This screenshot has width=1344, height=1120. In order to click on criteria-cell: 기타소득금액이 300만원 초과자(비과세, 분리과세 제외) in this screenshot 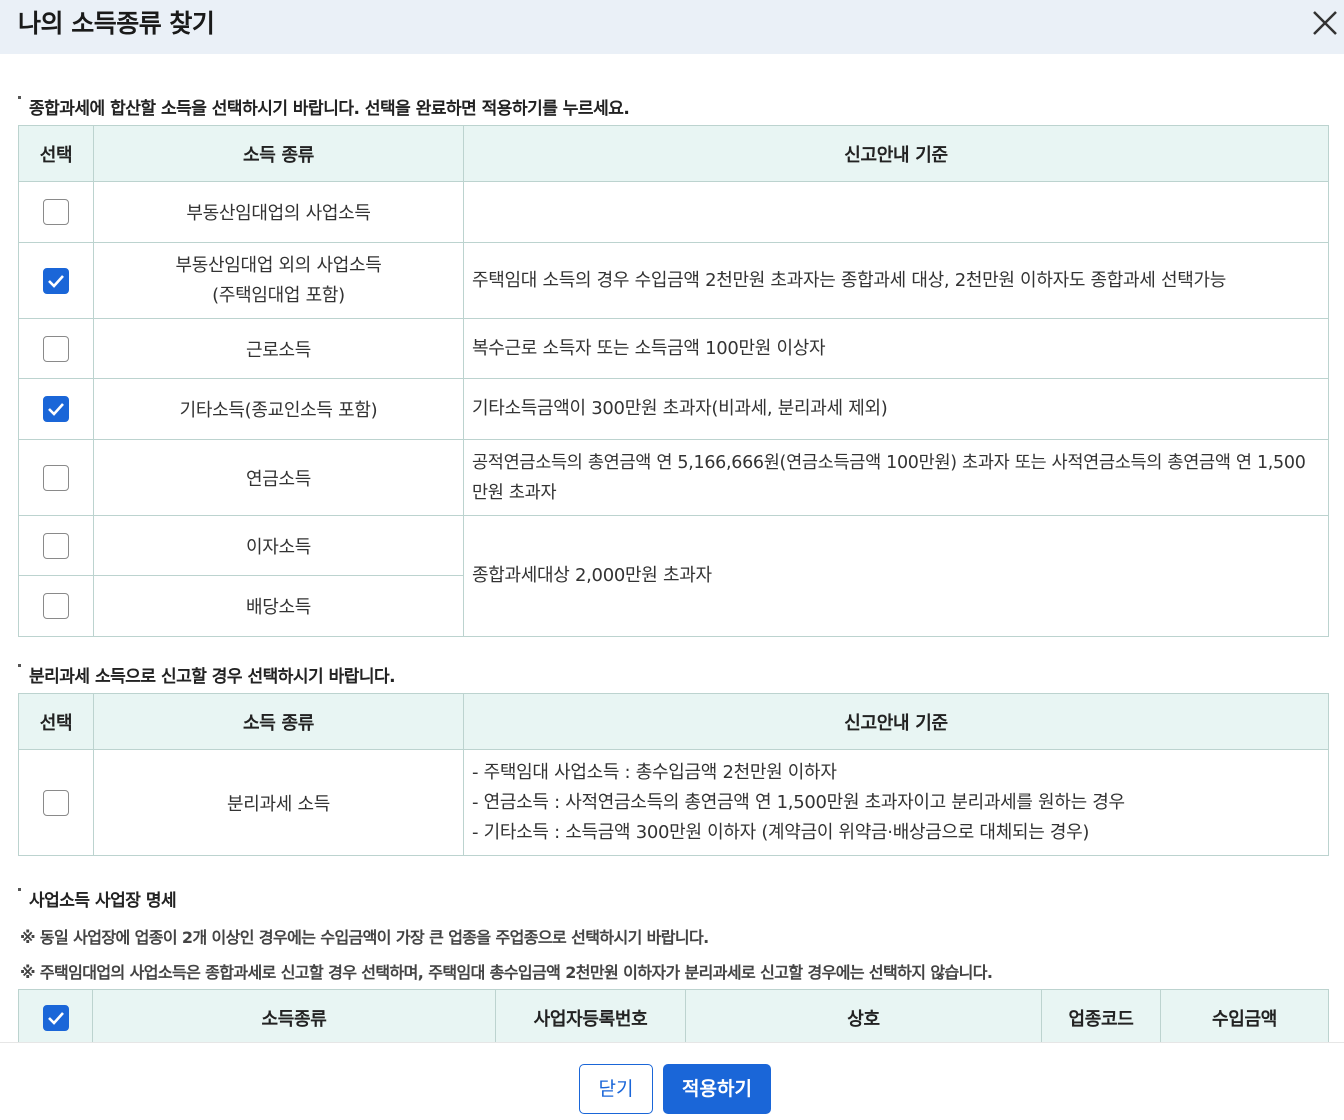, I will do `click(896, 409)`.